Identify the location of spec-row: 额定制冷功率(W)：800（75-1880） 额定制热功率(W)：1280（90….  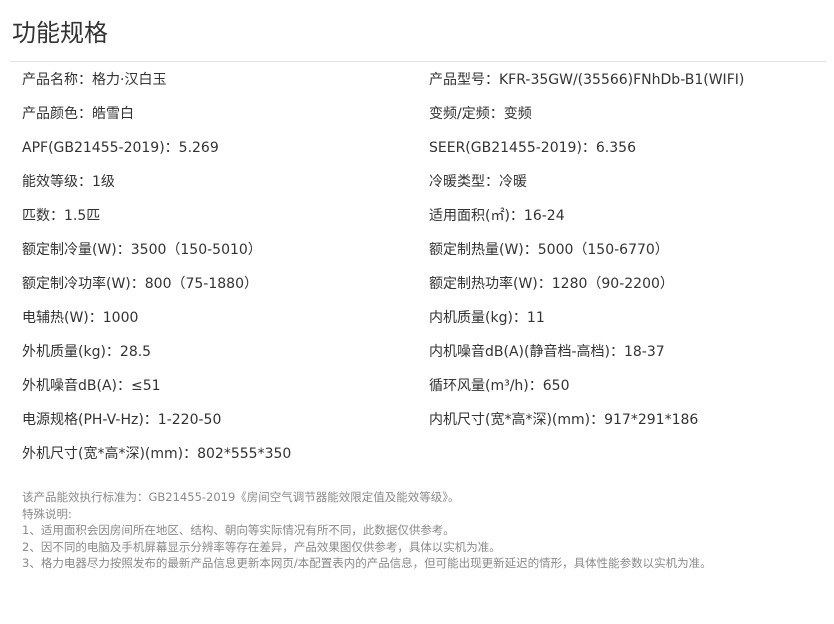
(422, 283).